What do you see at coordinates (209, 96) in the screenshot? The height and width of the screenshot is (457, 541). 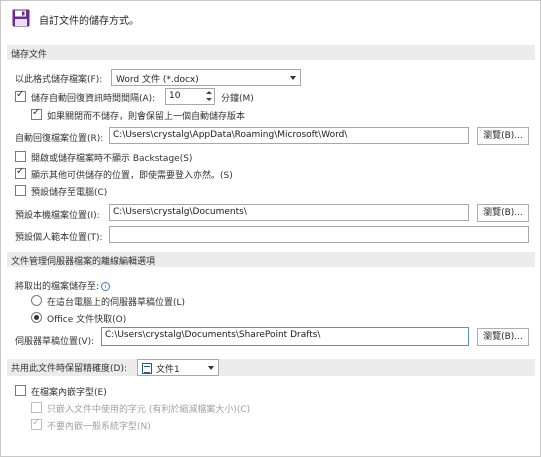 I see `spinner-icon` at bounding box center [209, 96].